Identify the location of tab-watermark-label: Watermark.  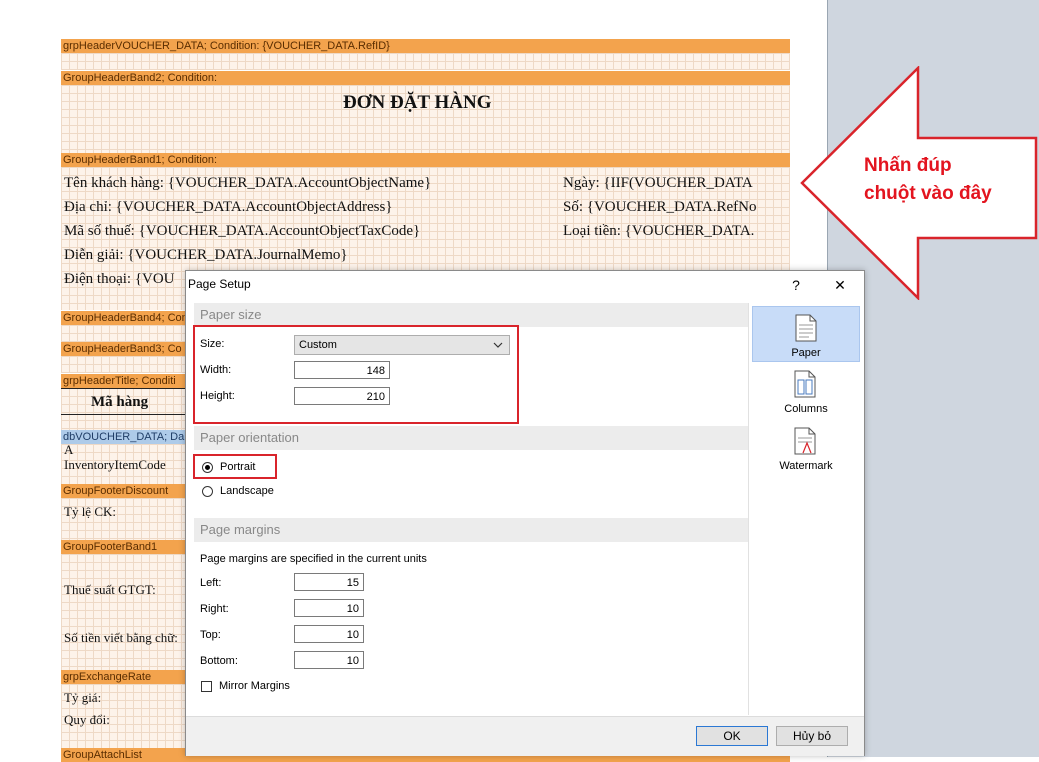
(806, 466).